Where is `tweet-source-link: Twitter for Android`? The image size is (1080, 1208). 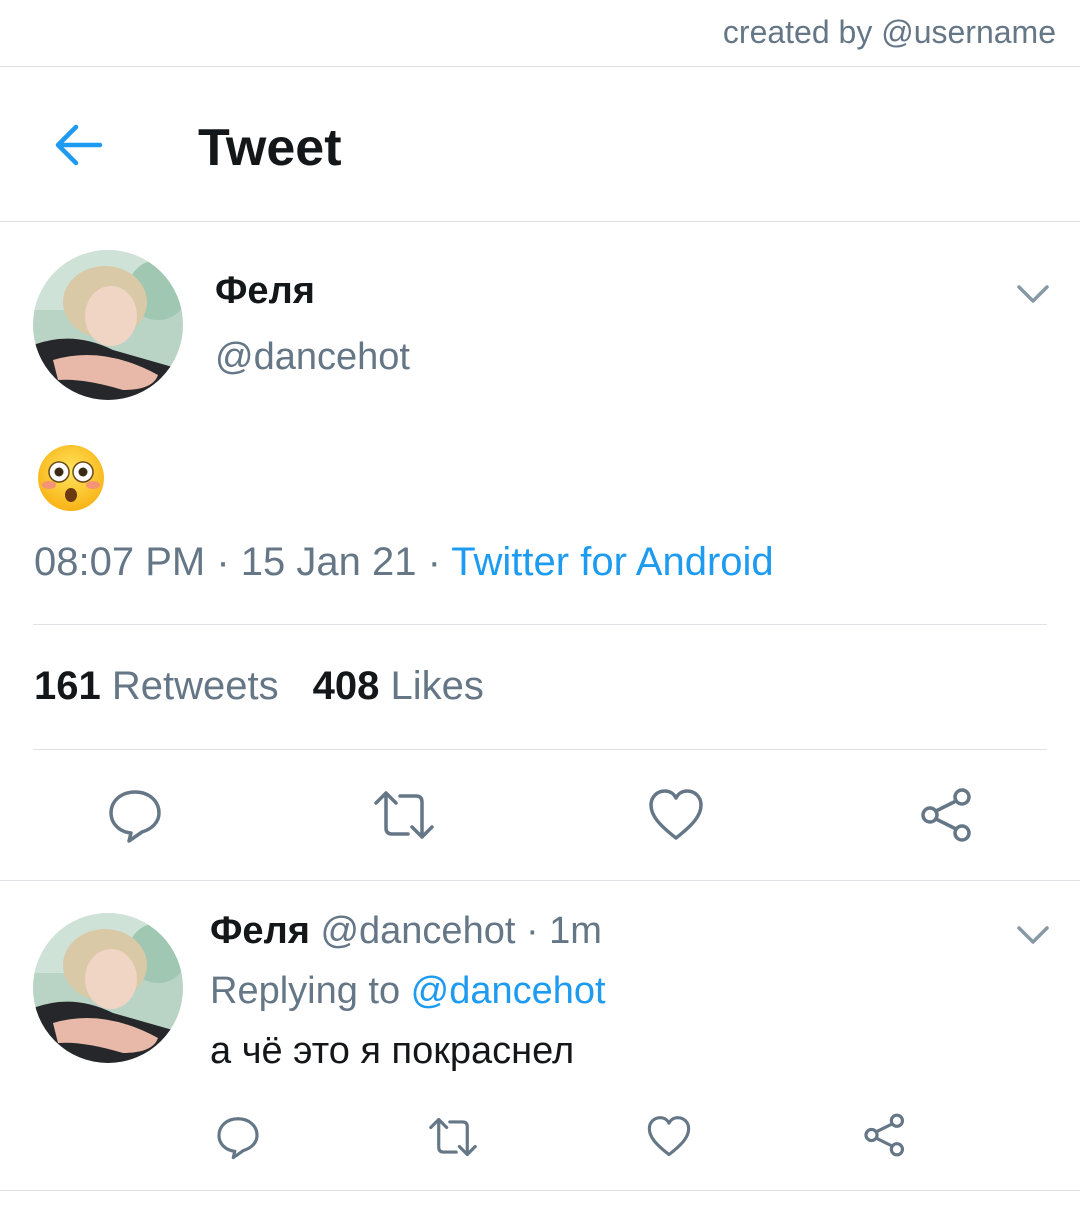 tweet-source-link: Twitter for Android is located at coordinates (612, 562).